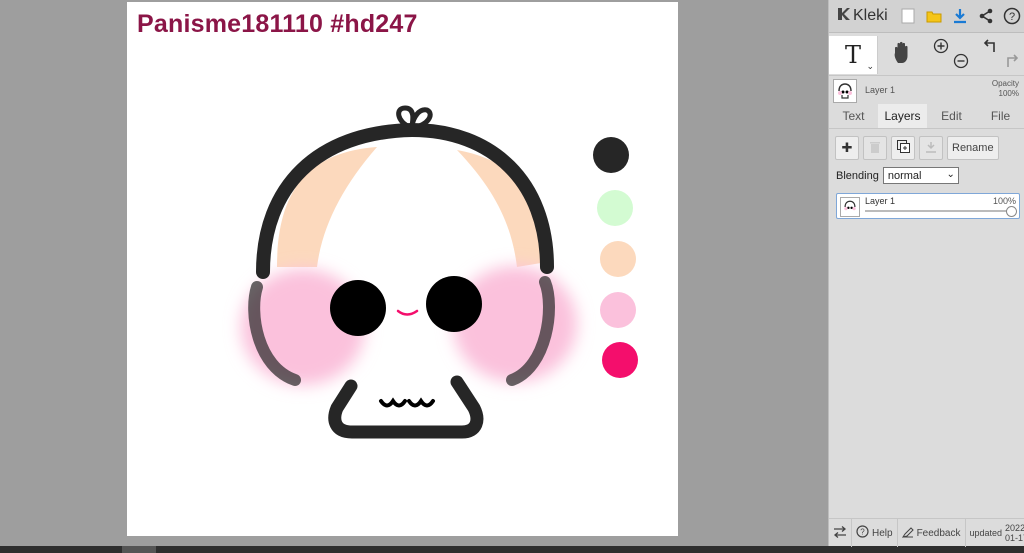  What do you see at coordinates (454, 304) in the screenshot?
I see `right-eye` at bounding box center [454, 304].